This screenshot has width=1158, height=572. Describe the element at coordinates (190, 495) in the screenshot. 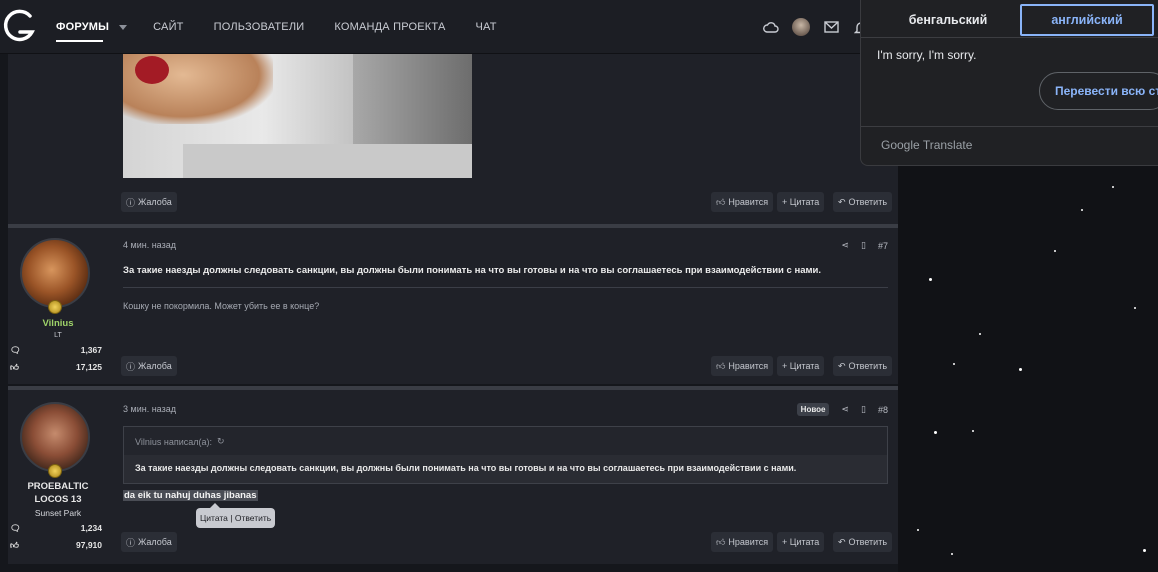

I see `selected-post-text: da eik tu nahuj duhas jibanas` at that location.